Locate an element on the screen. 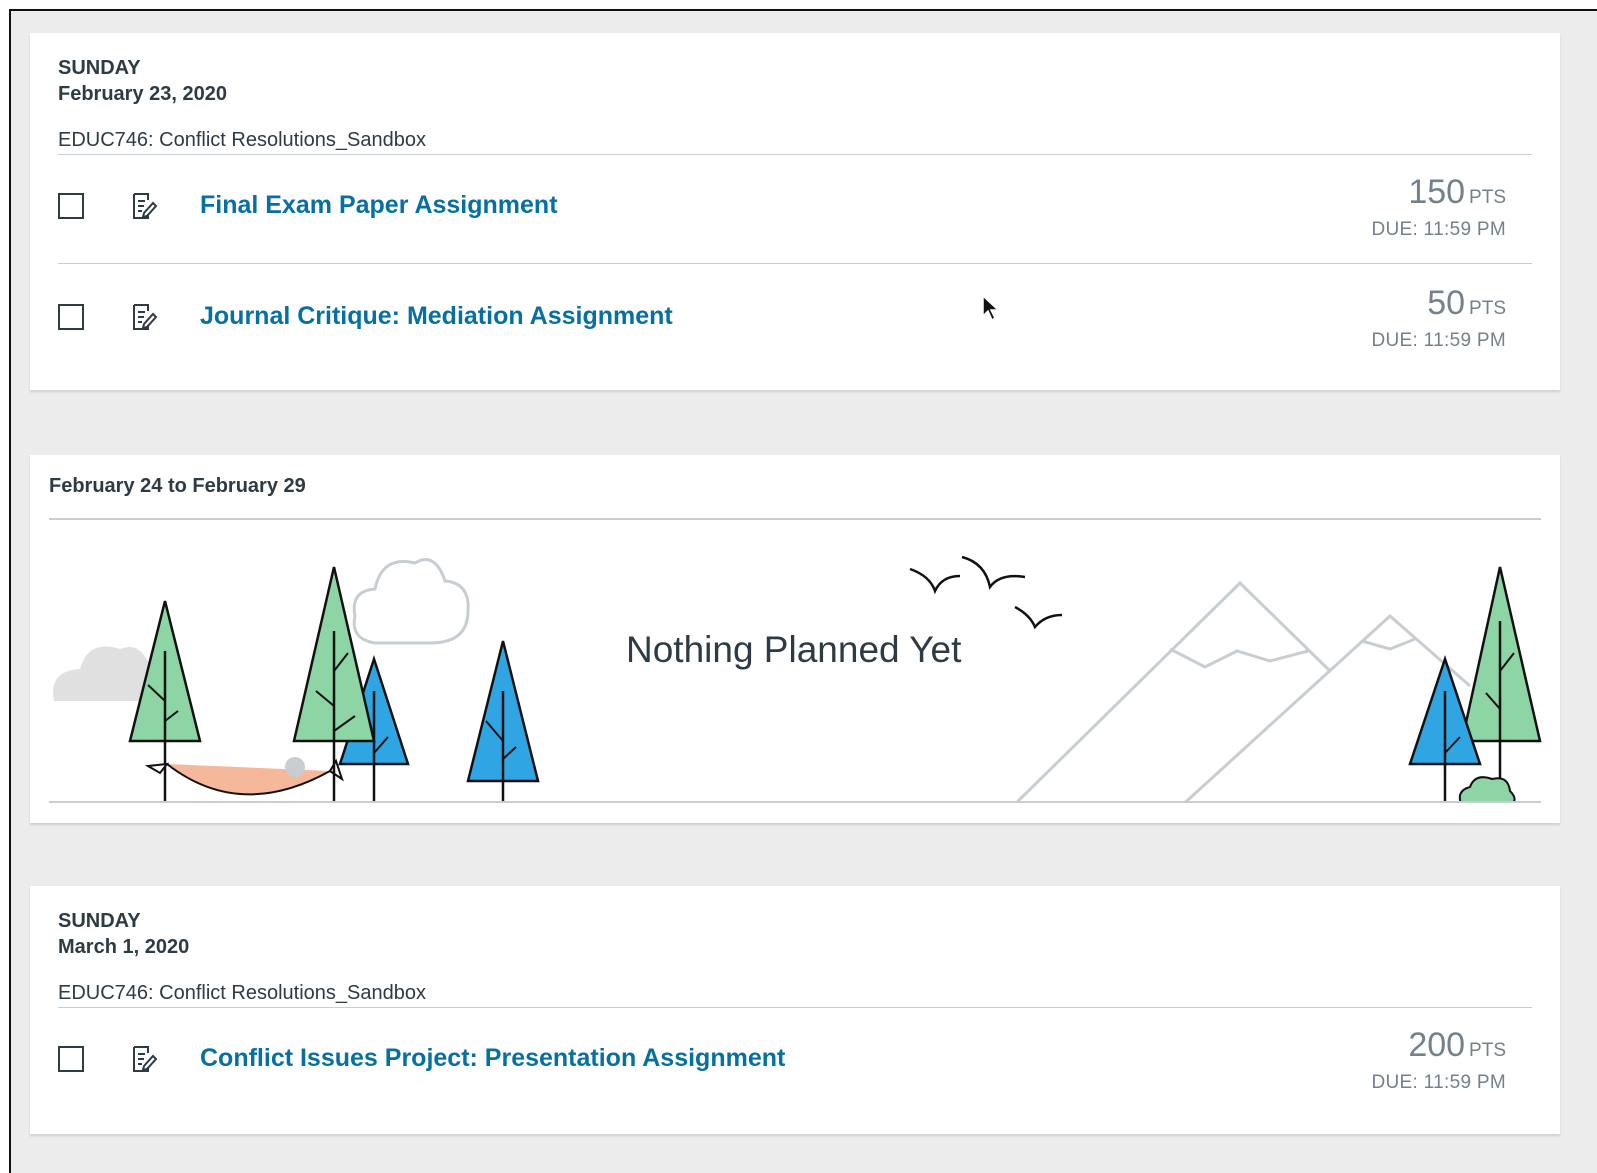 Image resolution: width=1597 pixels, height=1173 pixels. day-header: SUNDAY February 23, 2020 is located at coordinates (142, 81).